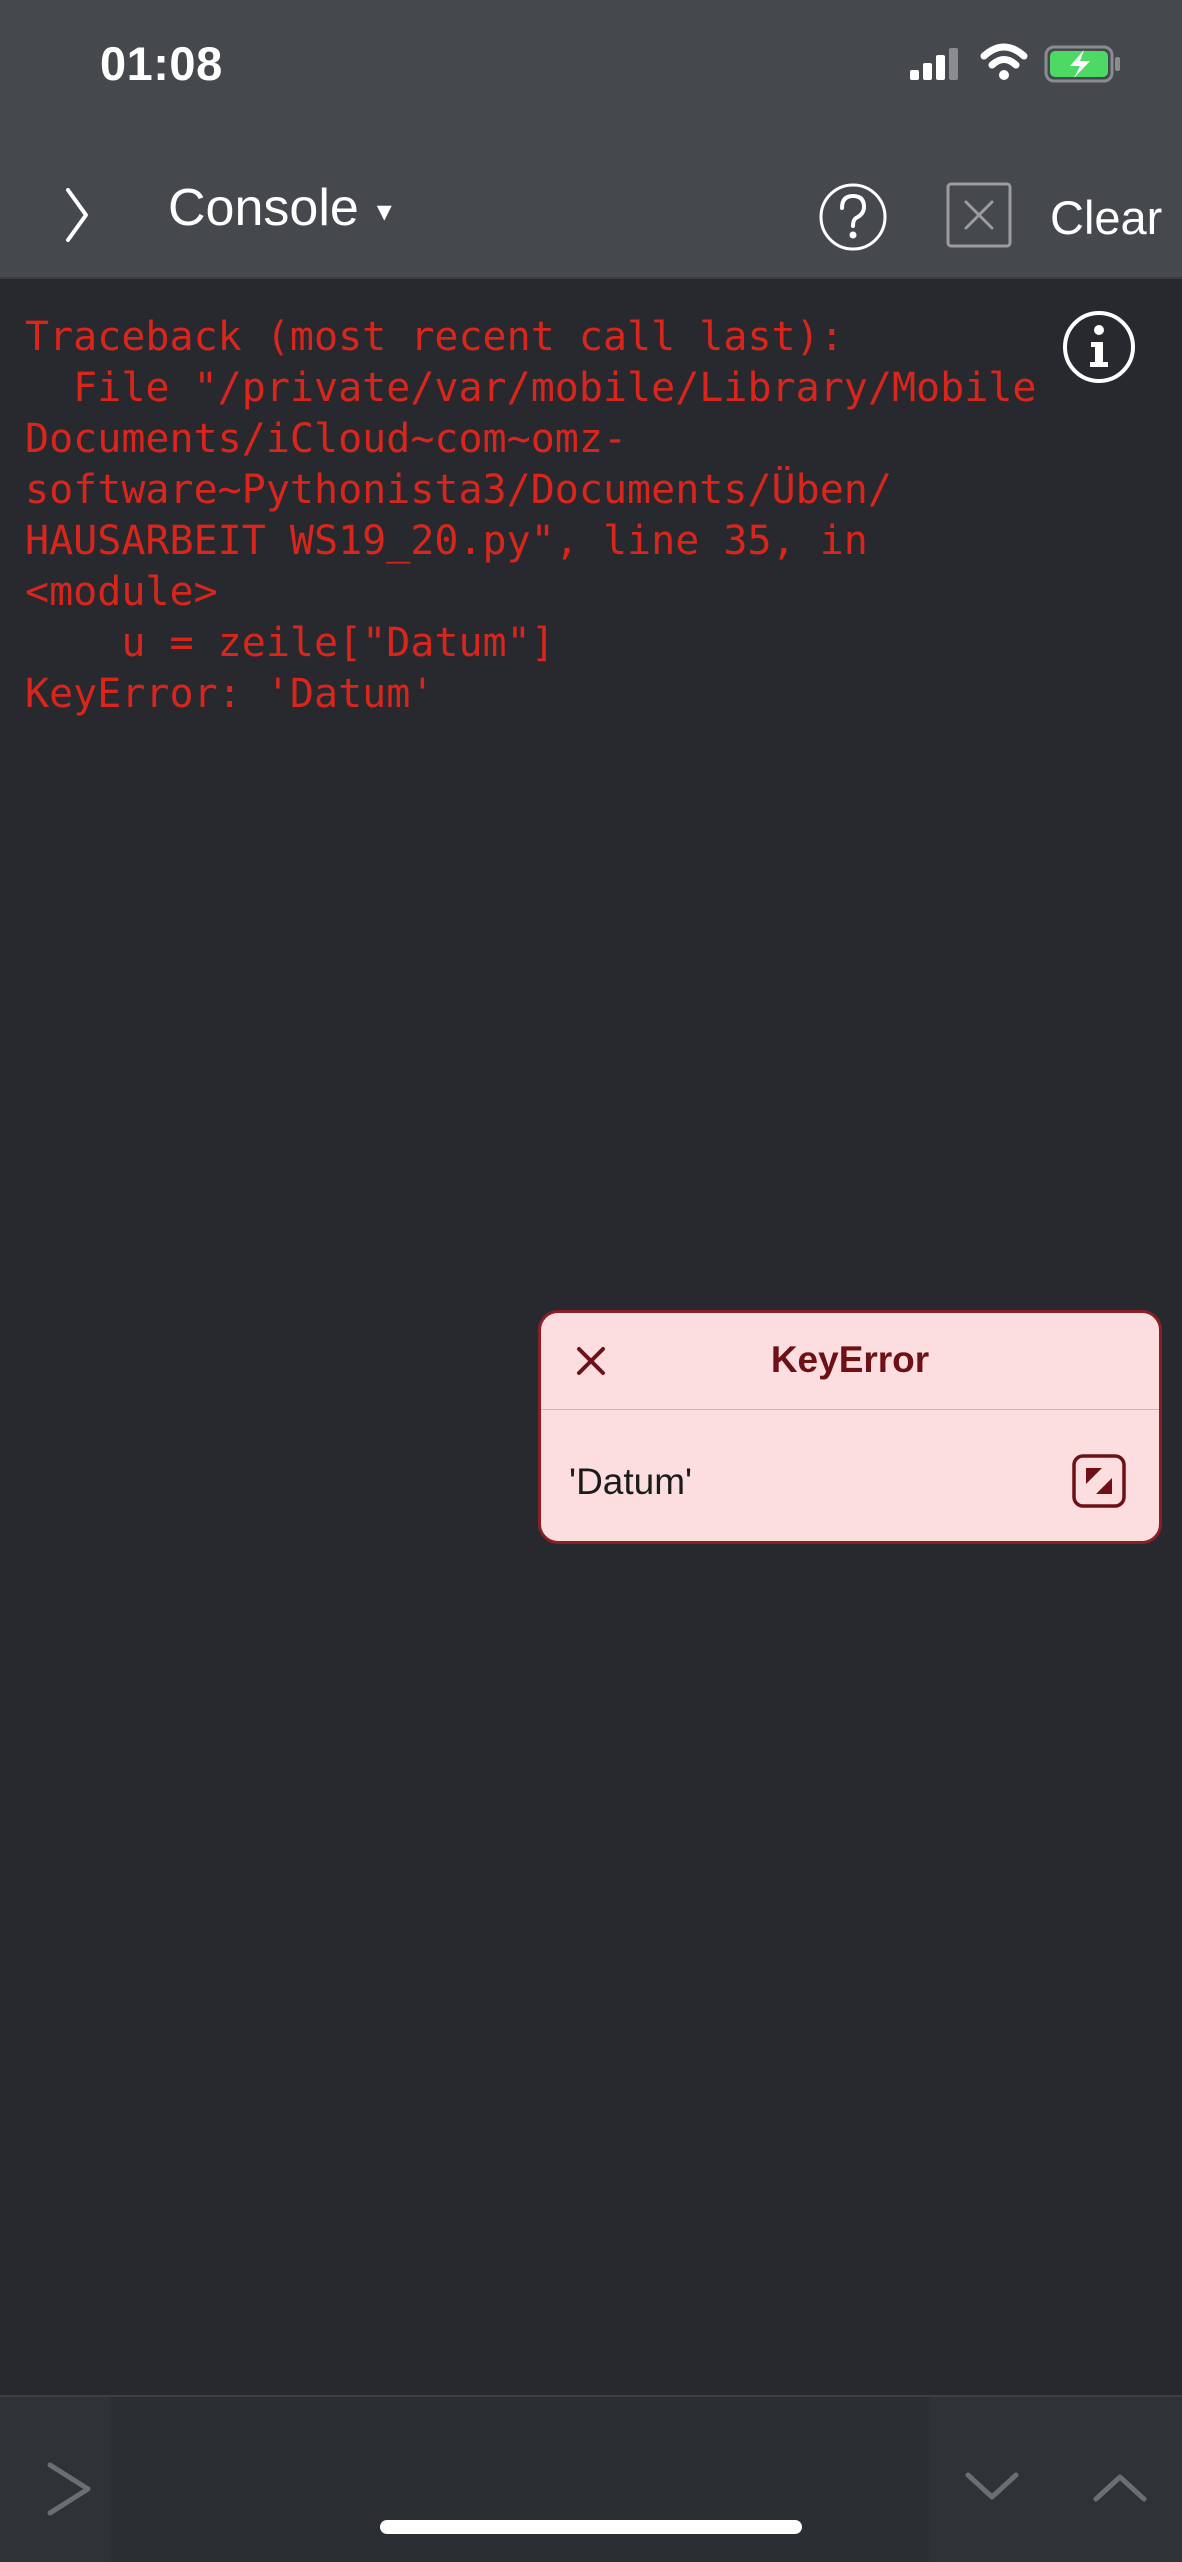 This screenshot has width=1182, height=2562. I want to click on error-popup-header: KeyError, so click(850, 1361).